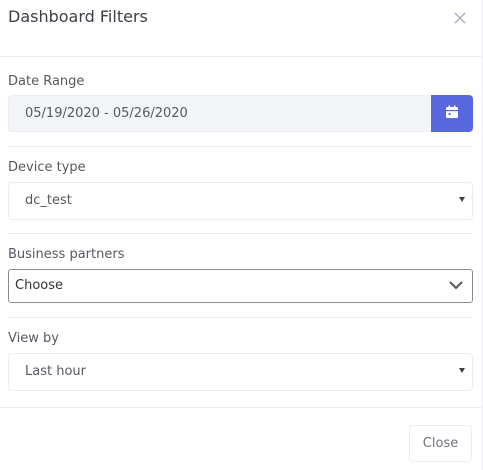  Describe the element at coordinates (460, 18) in the screenshot. I see `close-icon` at that location.